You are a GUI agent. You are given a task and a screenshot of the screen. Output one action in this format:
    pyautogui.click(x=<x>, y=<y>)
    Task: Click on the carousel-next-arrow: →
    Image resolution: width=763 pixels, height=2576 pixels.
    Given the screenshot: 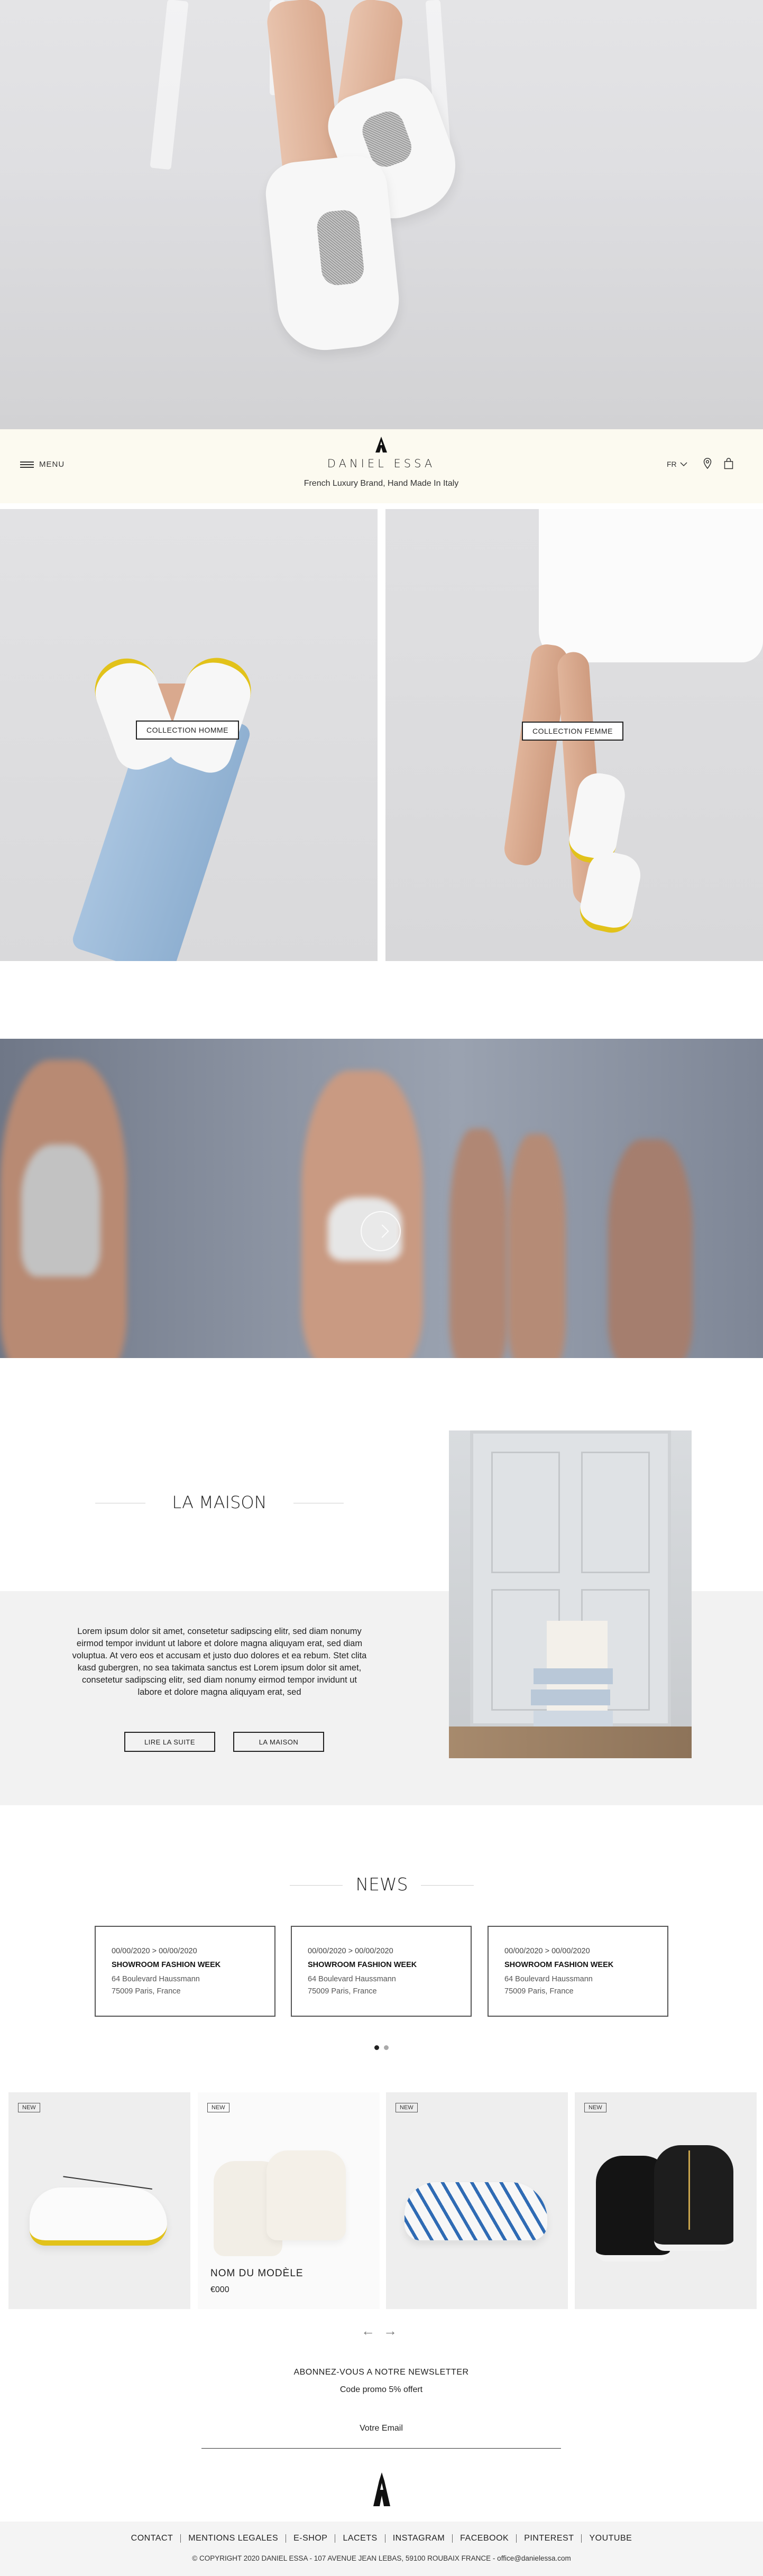 What is the action you would take?
    pyautogui.click(x=390, y=2331)
    